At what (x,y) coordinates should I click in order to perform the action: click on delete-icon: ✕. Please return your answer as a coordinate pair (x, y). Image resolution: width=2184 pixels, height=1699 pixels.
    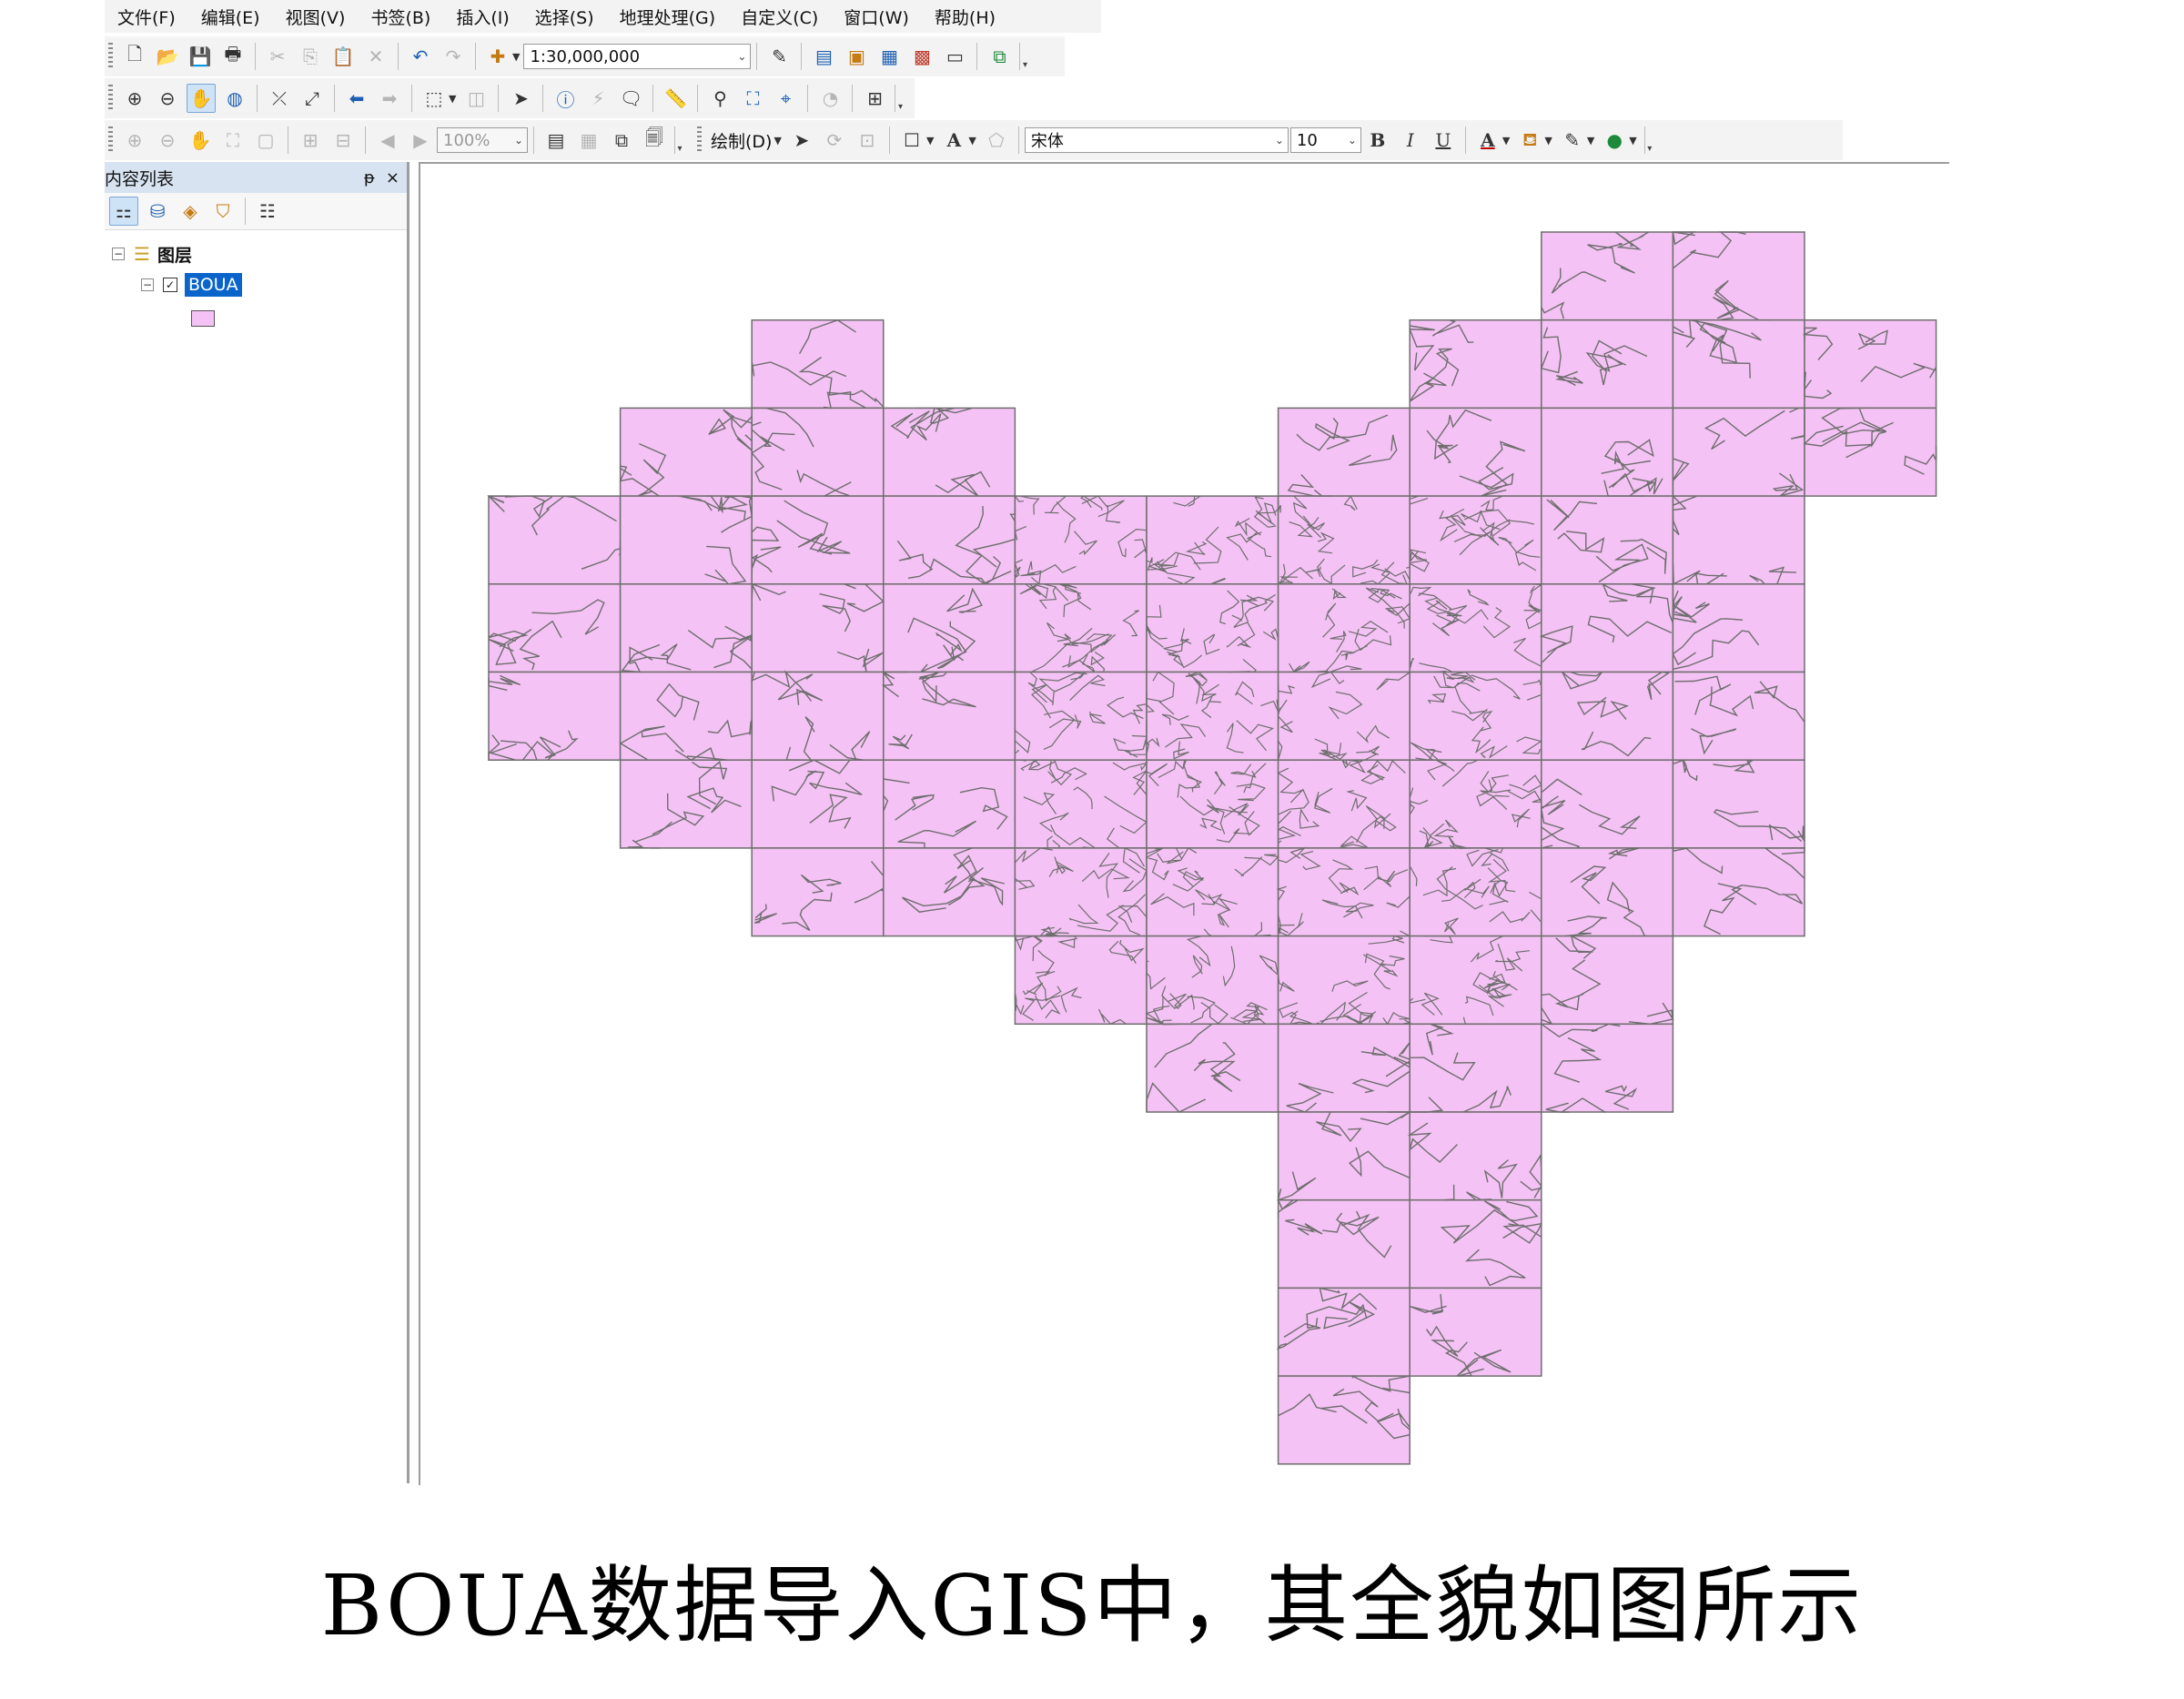
    Looking at the image, I should click on (376, 56).